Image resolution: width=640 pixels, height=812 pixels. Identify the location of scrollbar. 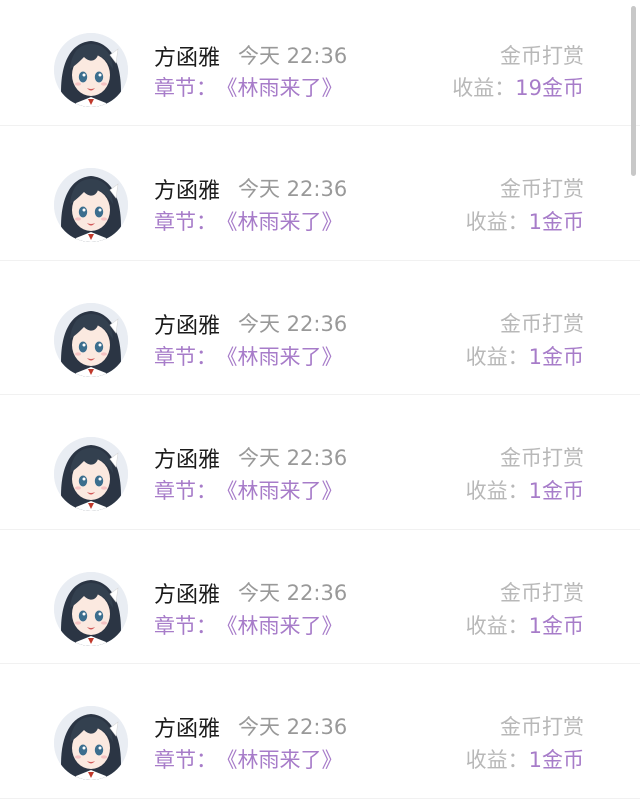
(633, 91).